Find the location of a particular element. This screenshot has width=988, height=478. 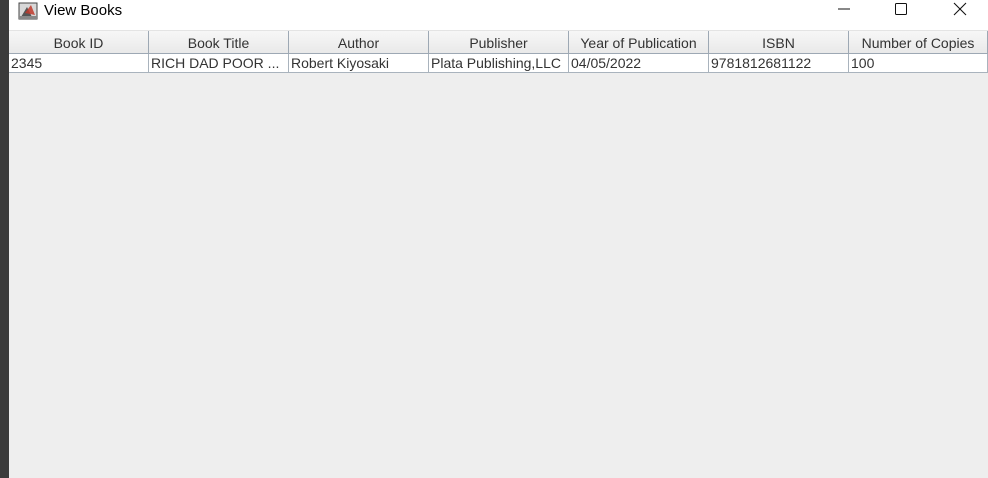

minimize-button is located at coordinates (844, 11).